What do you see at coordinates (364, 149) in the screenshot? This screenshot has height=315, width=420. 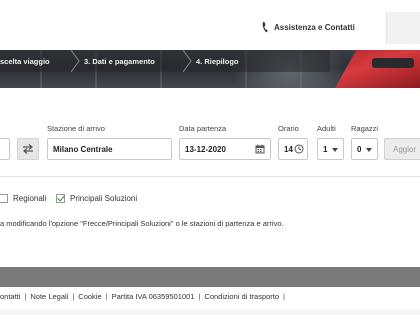 I see `kids-select: 0` at bounding box center [364, 149].